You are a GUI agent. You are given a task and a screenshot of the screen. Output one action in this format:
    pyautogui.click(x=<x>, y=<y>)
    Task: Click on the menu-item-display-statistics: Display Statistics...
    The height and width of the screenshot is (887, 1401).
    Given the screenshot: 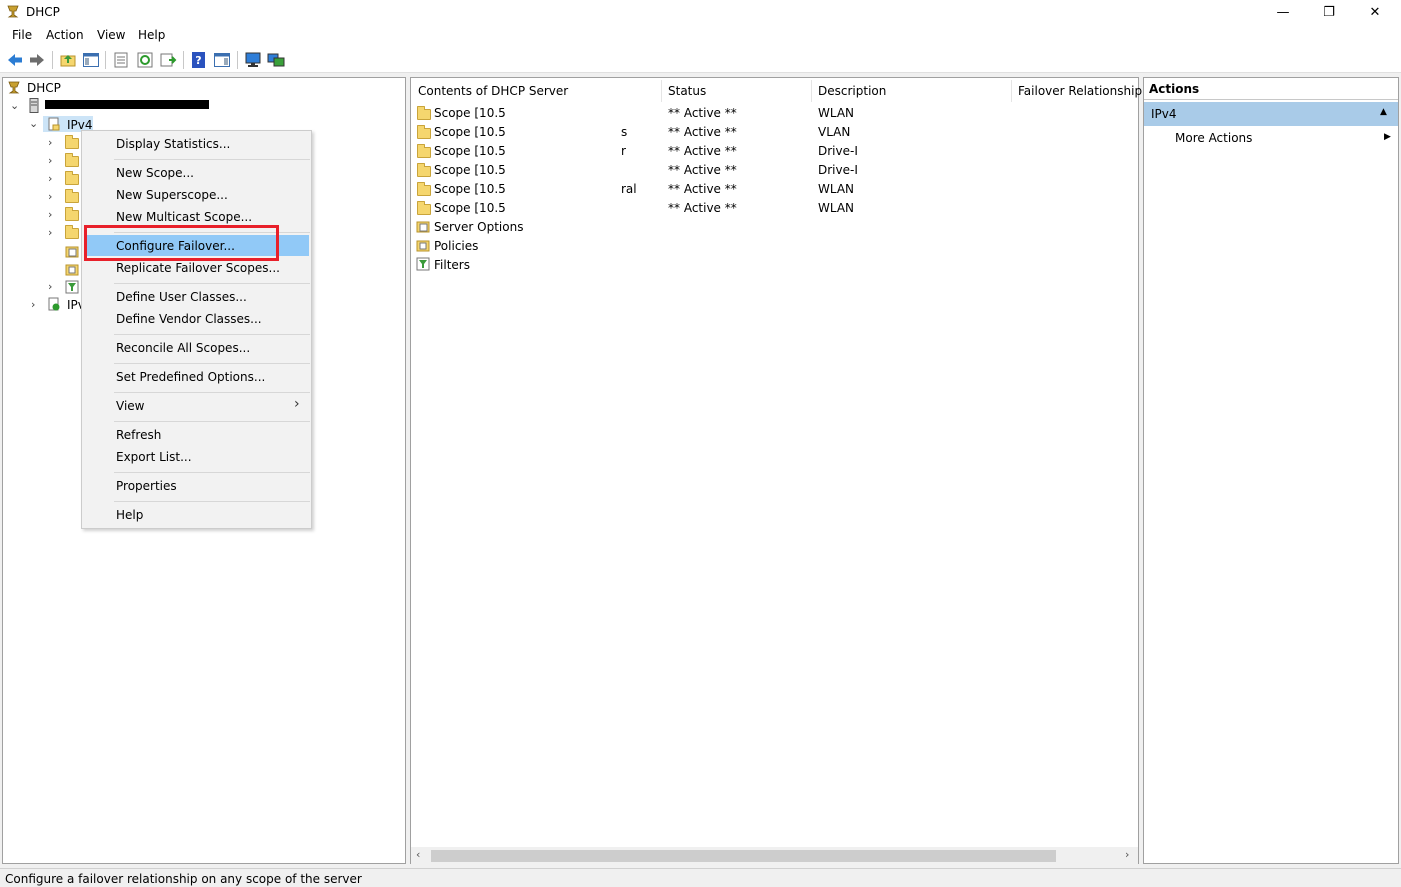 What is the action you would take?
    pyautogui.click(x=173, y=144)
    